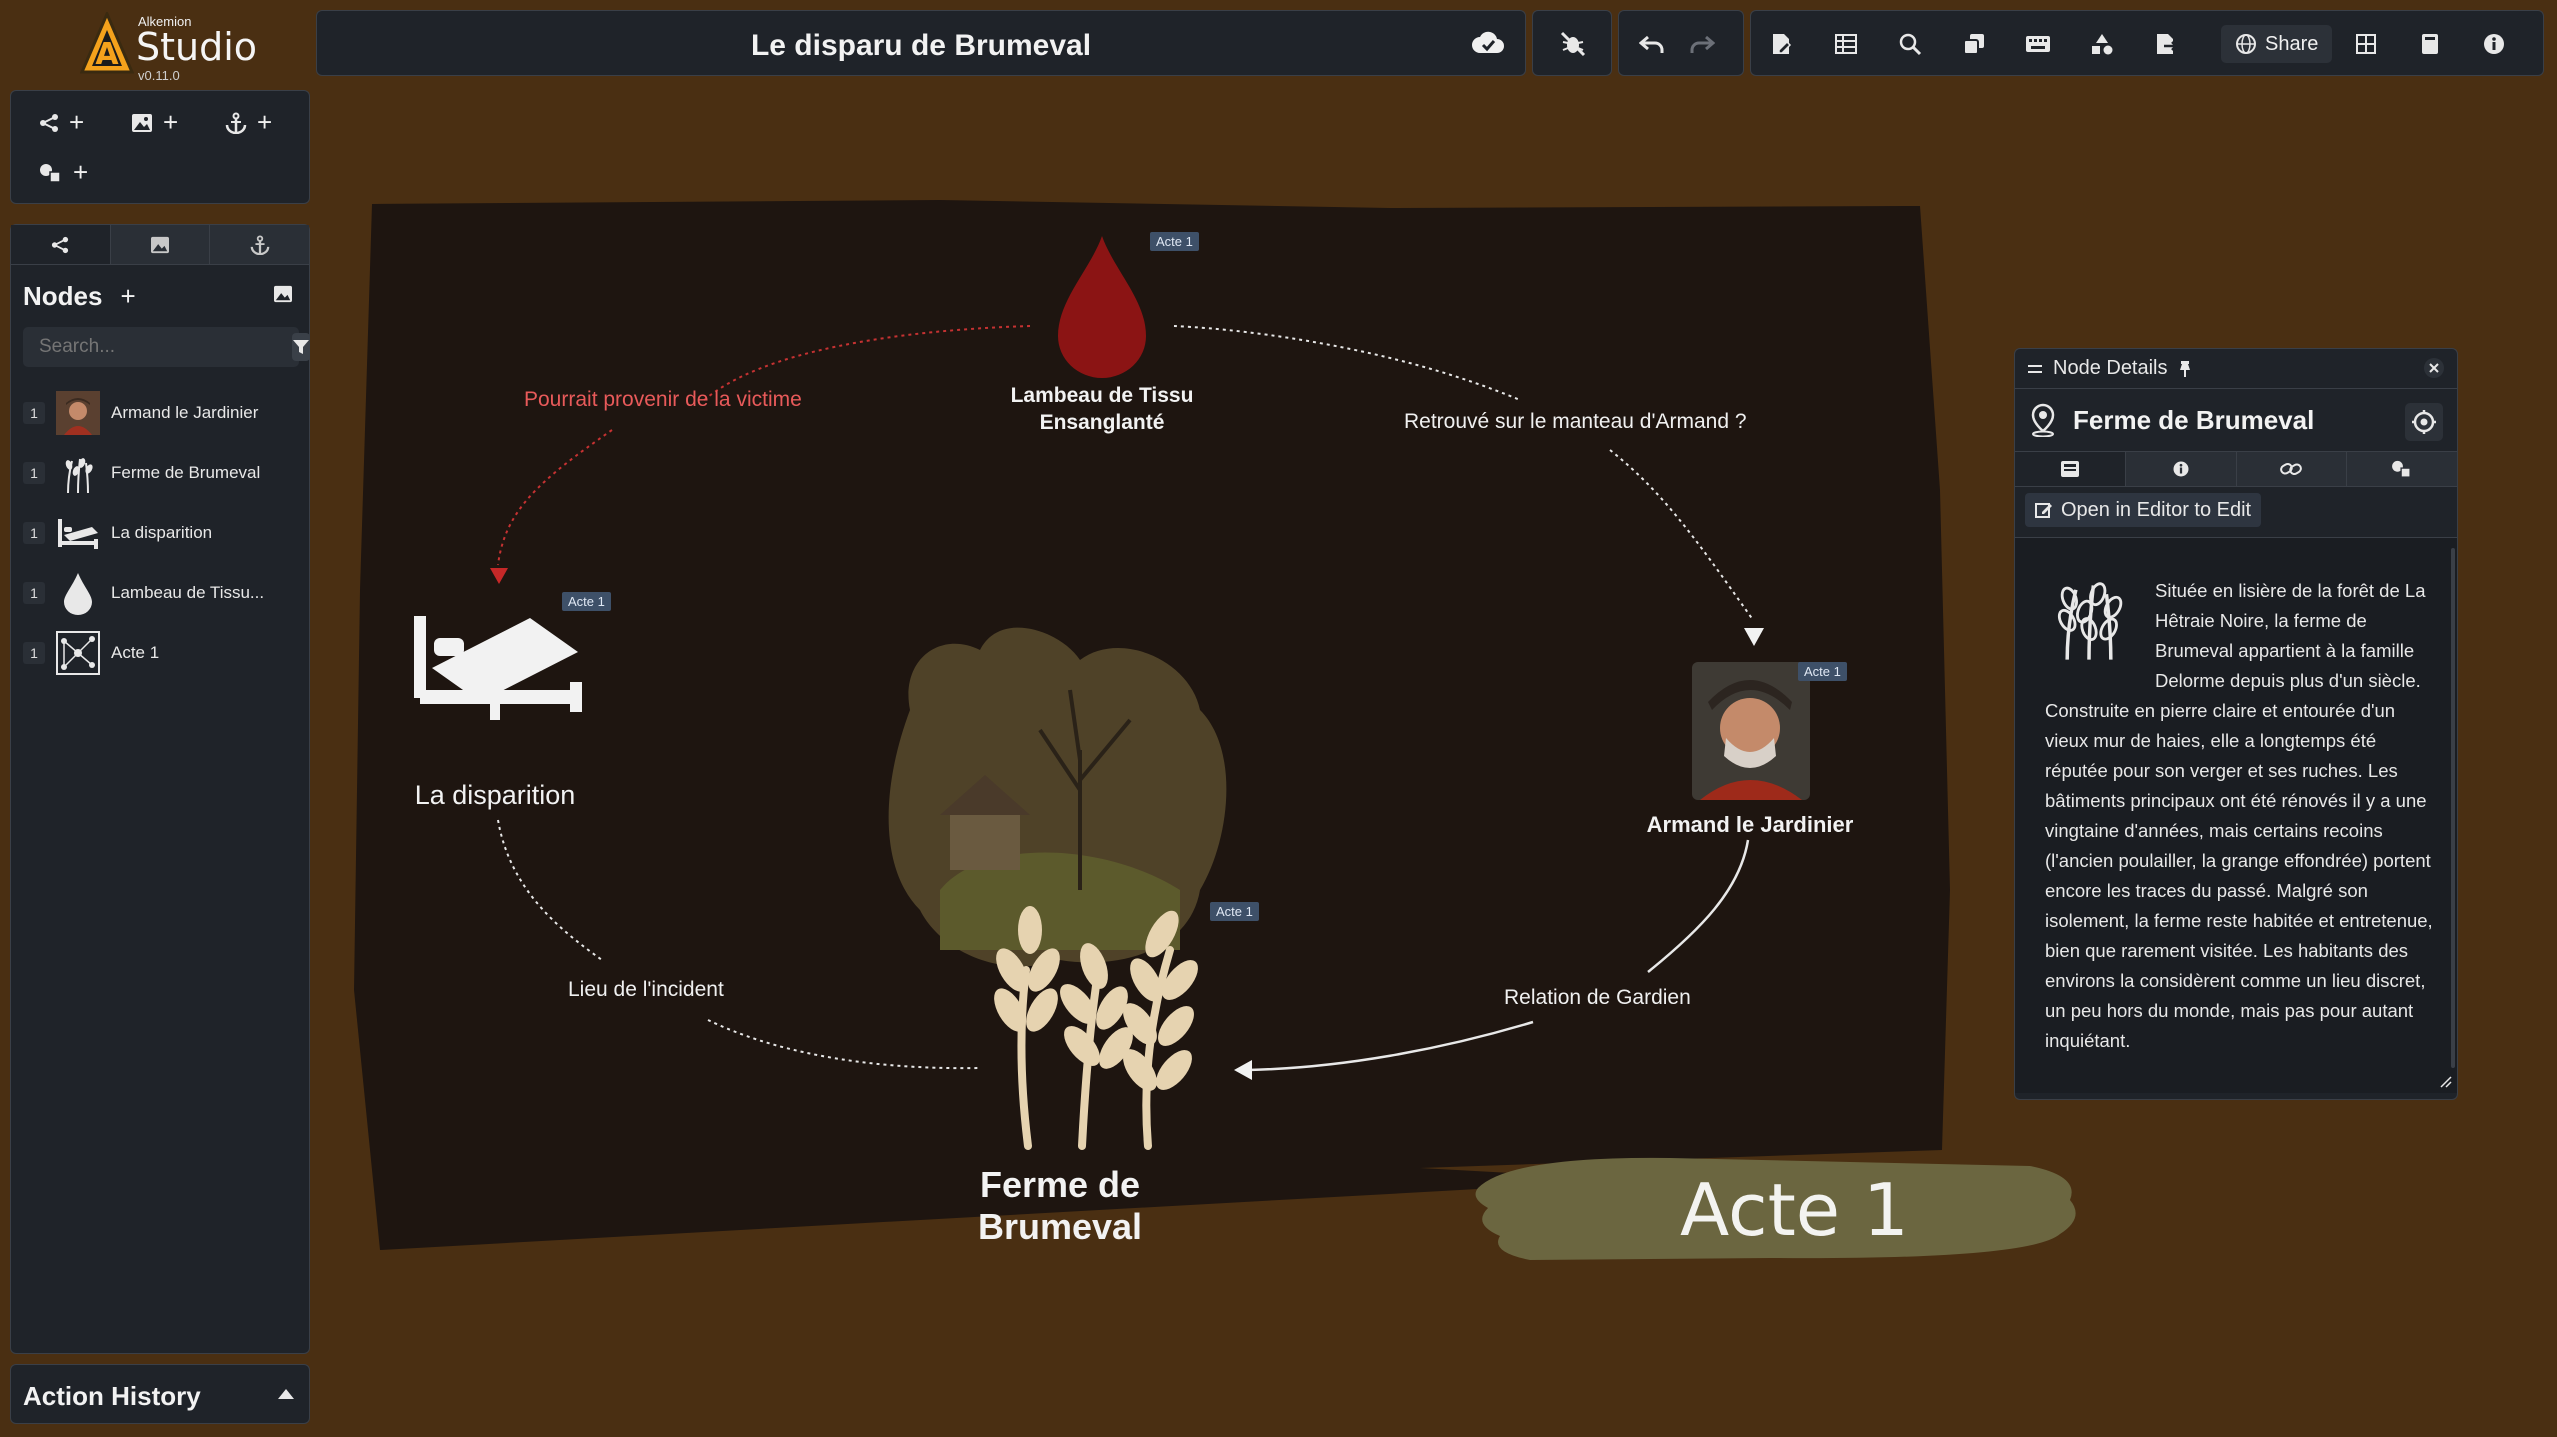 Image resolution: width=2557 pixels, height=1437 pixels. I want to click on edge-label-retrouve: Retrouvé sur le manteau d'Armand ?, so click(1575, 422).